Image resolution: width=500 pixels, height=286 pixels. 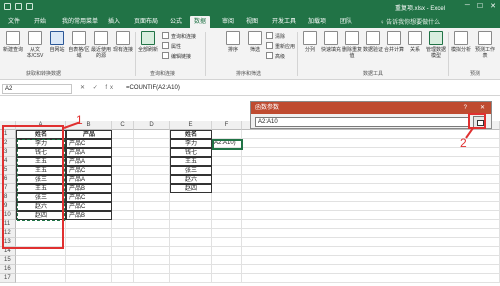 What do you see at coordinates (98, 87) in the screenshot?
I see `formula-buttons: ✕ ✓ fx` at bounding box center [98, 87].